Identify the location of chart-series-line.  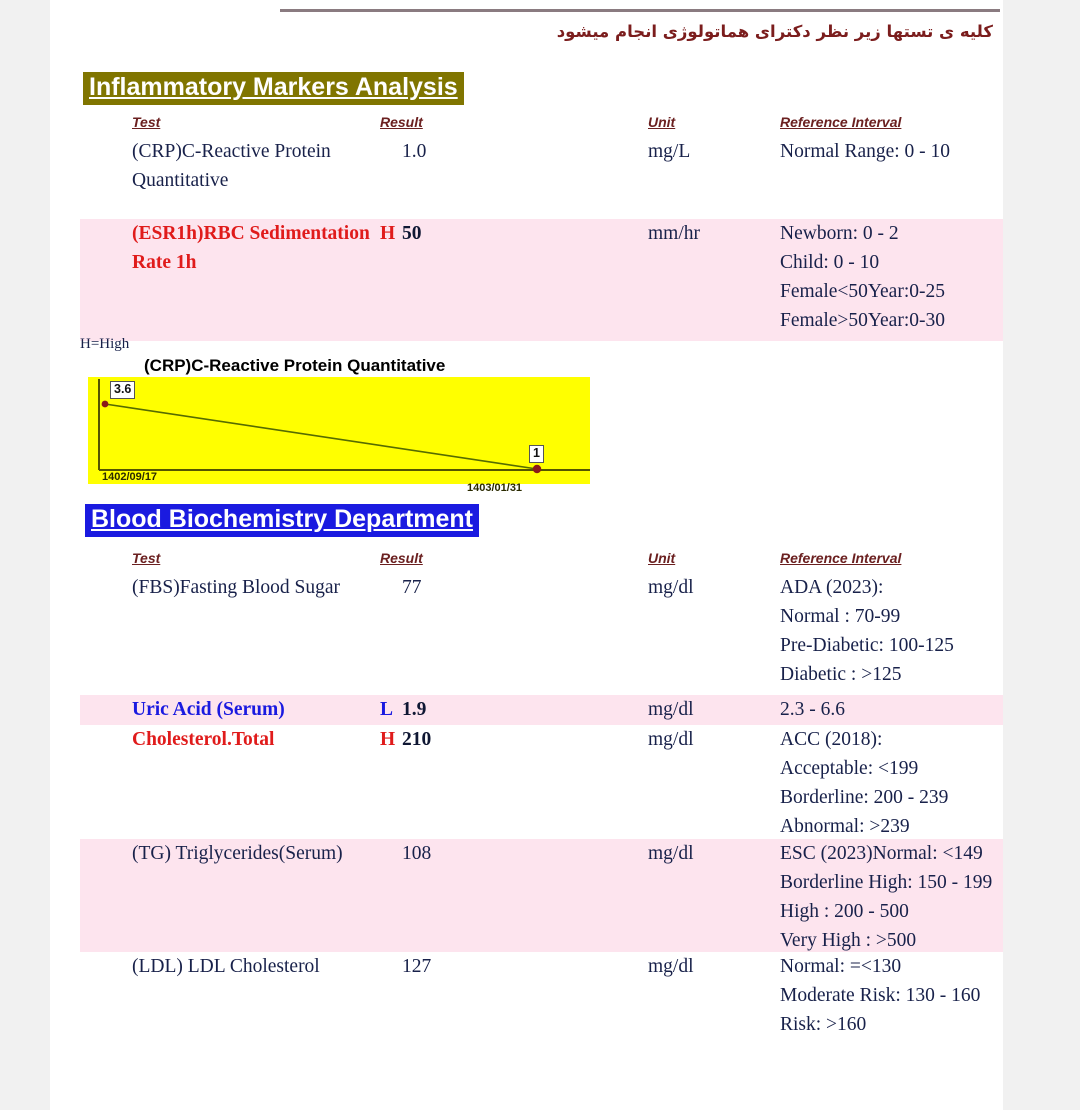
(321, 436).